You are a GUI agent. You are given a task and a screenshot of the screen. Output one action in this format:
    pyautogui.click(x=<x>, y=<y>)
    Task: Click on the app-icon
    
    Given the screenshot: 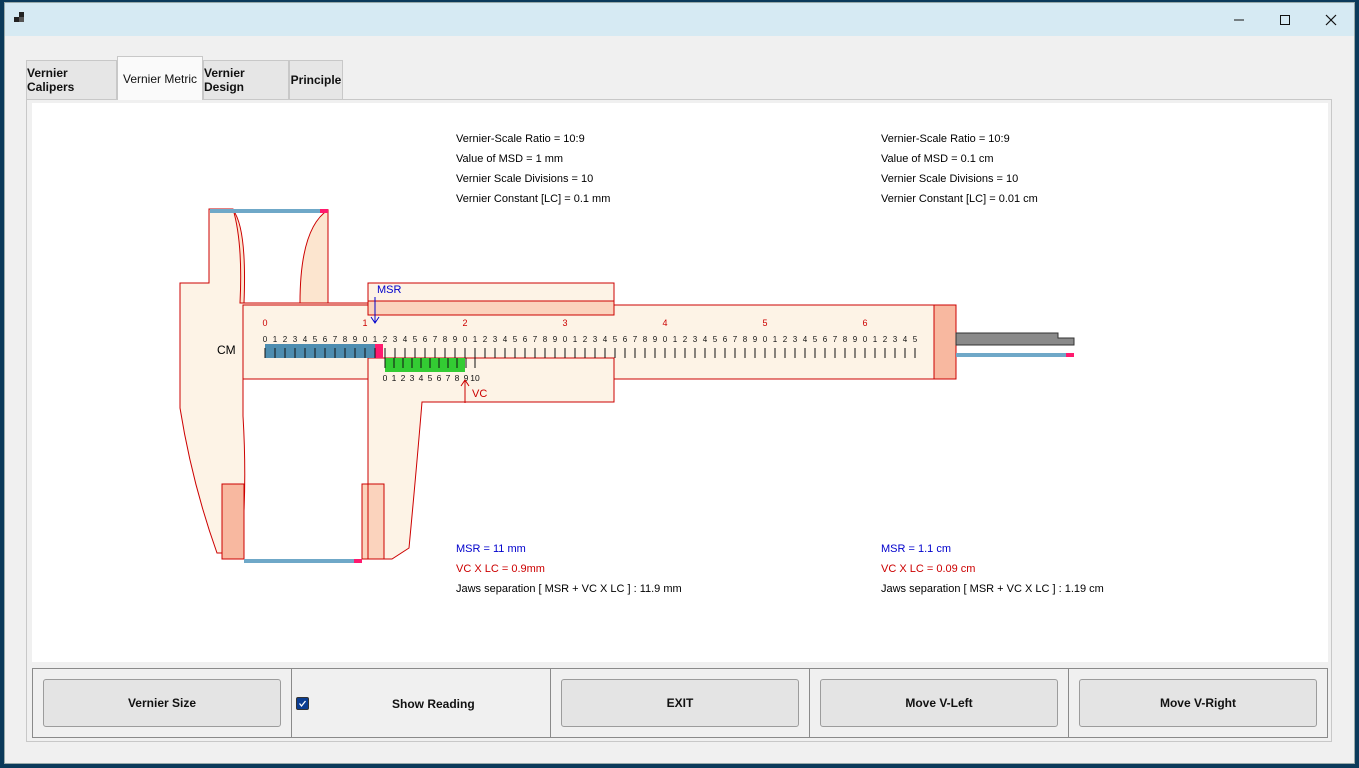 What is the action you would take?
    pyautogui.click(x=19, y=17)
    